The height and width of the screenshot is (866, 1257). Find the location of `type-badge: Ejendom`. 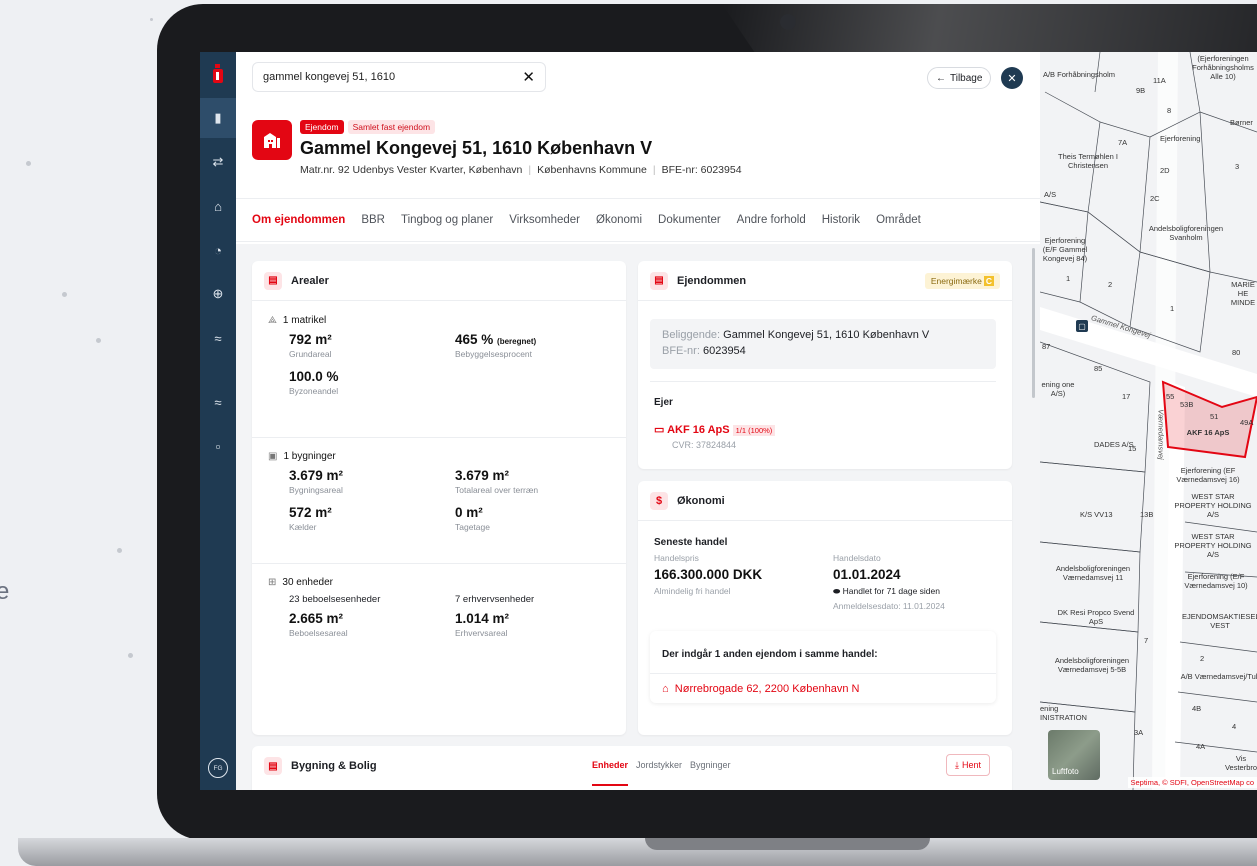

type-badge: Ejendom is located at coordinates (322, 127).